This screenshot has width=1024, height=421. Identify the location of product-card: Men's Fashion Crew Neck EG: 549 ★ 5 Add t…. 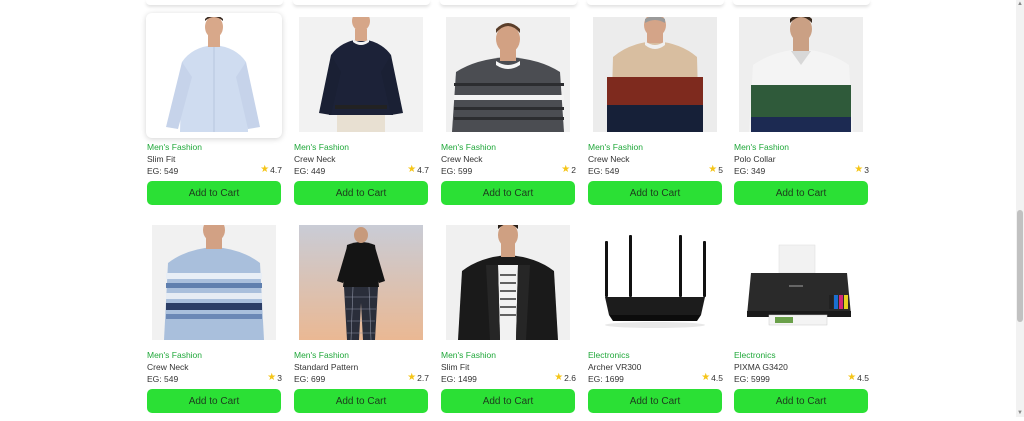
(655, 113).